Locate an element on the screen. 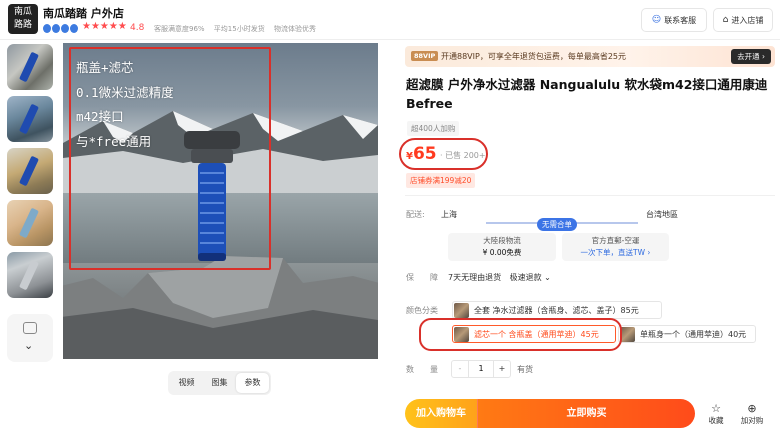 This screenshot has height=440, width=780. option-price: ¥ 0.00免费 is located at coordinates (502, 252).